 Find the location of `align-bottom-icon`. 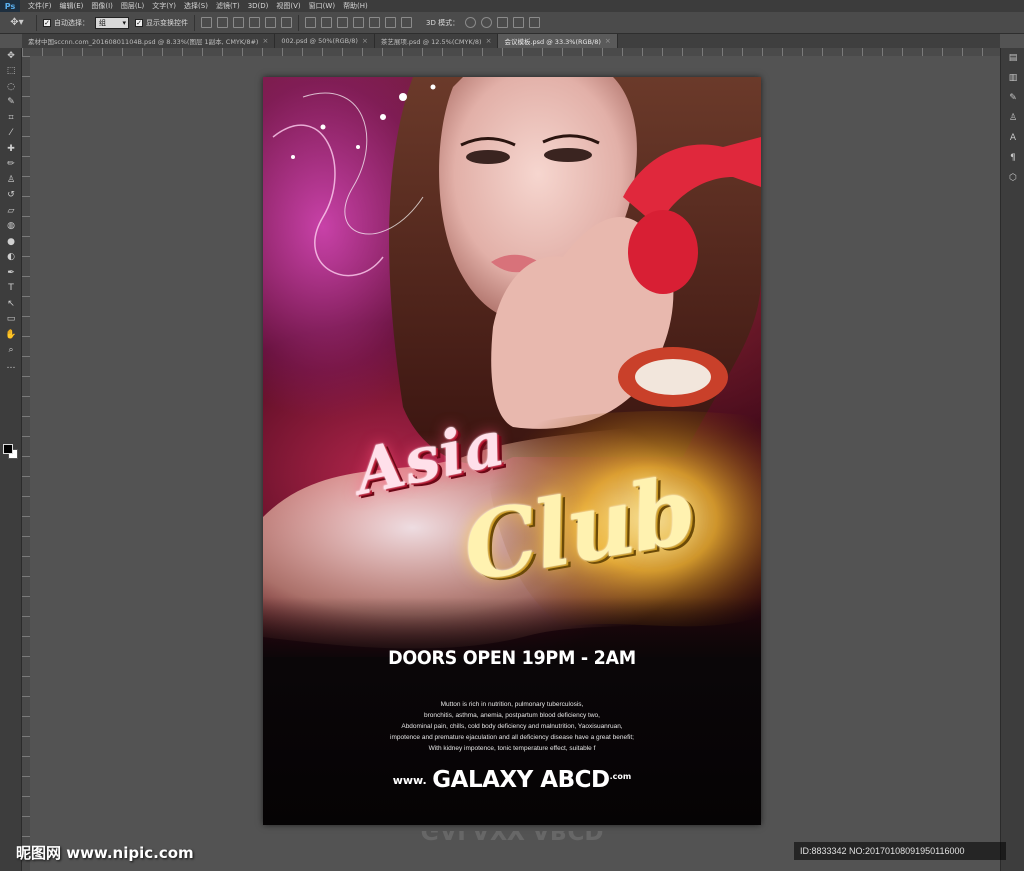

align-bottom-icon is located at coordinates (238, 22).